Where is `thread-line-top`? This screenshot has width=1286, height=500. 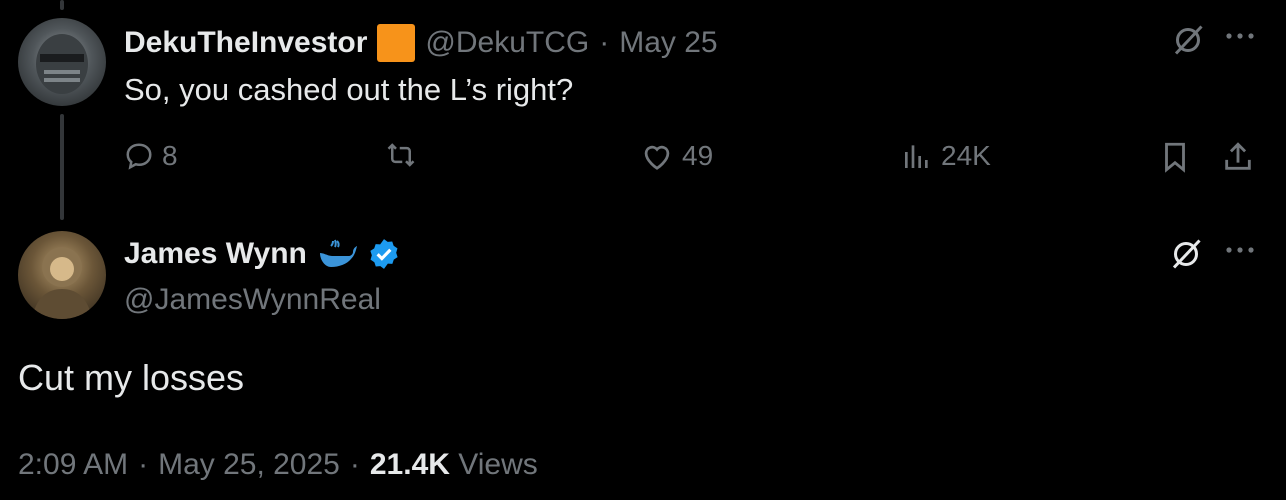
thread-line-top is located at coordinates (62, 5).